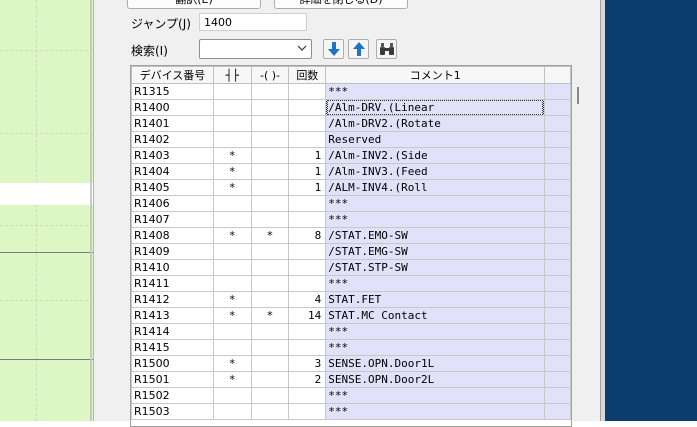 The image size is (697, 427). What do you see at coordinates (172, 411) in the screenshot?
I see `cell-device: R1503` at bounding box center [172, 411].